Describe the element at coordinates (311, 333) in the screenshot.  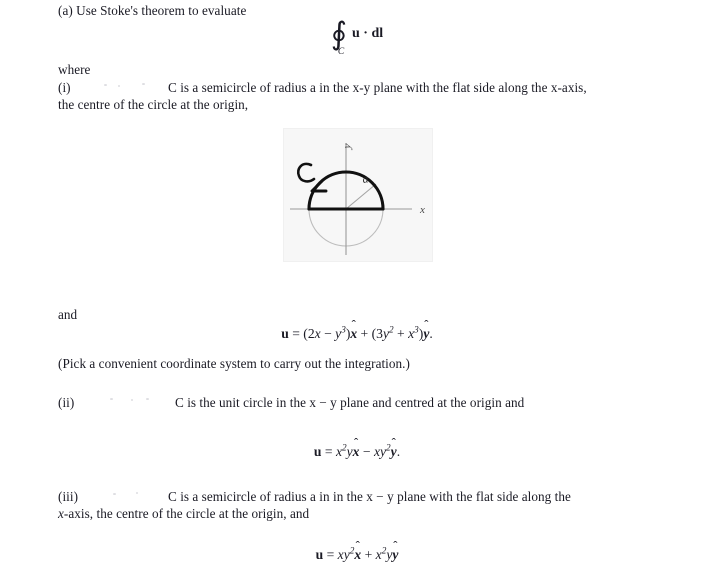
I see `coefficient-2: 2` at that location.